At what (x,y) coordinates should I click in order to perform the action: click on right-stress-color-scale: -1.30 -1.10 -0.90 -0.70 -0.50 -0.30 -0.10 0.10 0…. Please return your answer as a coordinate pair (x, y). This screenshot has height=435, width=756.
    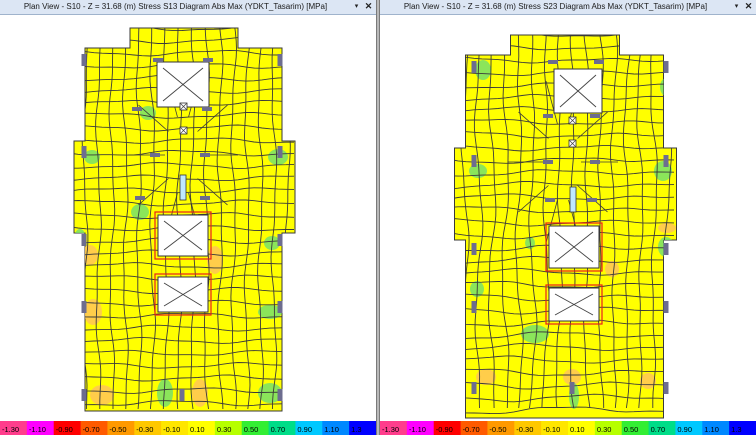
    Looking at the image, I should click on (568, 428).